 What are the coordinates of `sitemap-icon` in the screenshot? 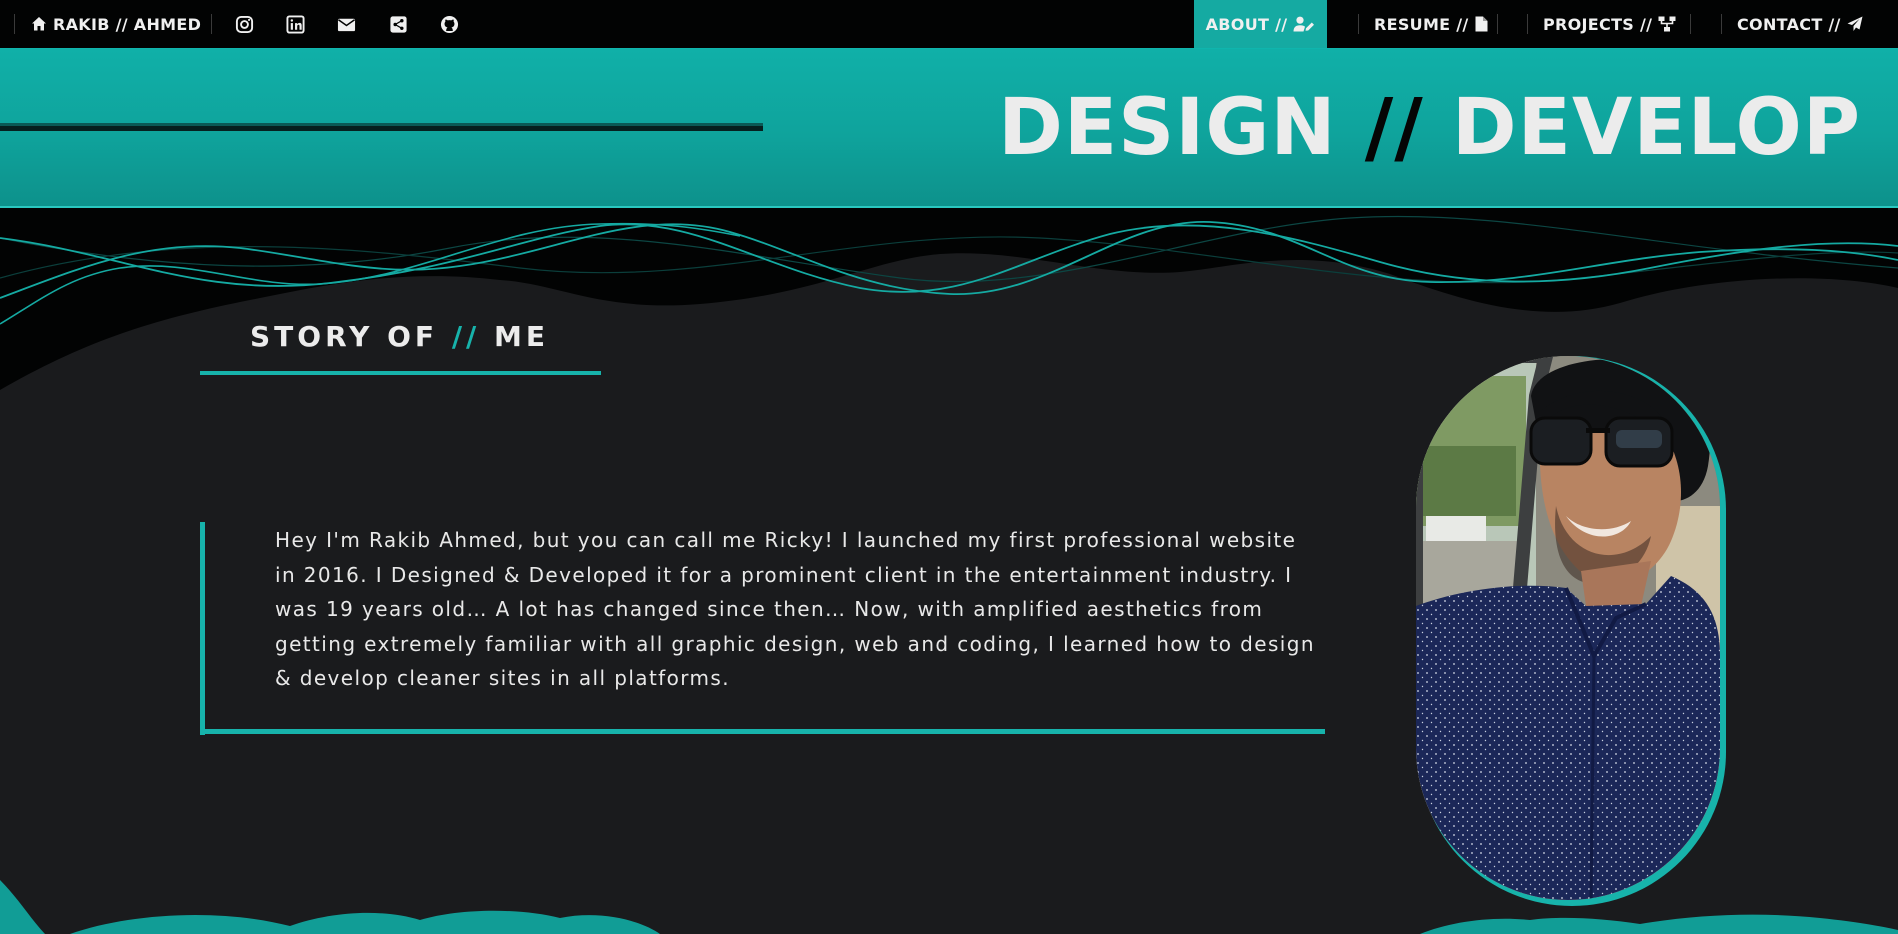 It's located at (1667, 24).